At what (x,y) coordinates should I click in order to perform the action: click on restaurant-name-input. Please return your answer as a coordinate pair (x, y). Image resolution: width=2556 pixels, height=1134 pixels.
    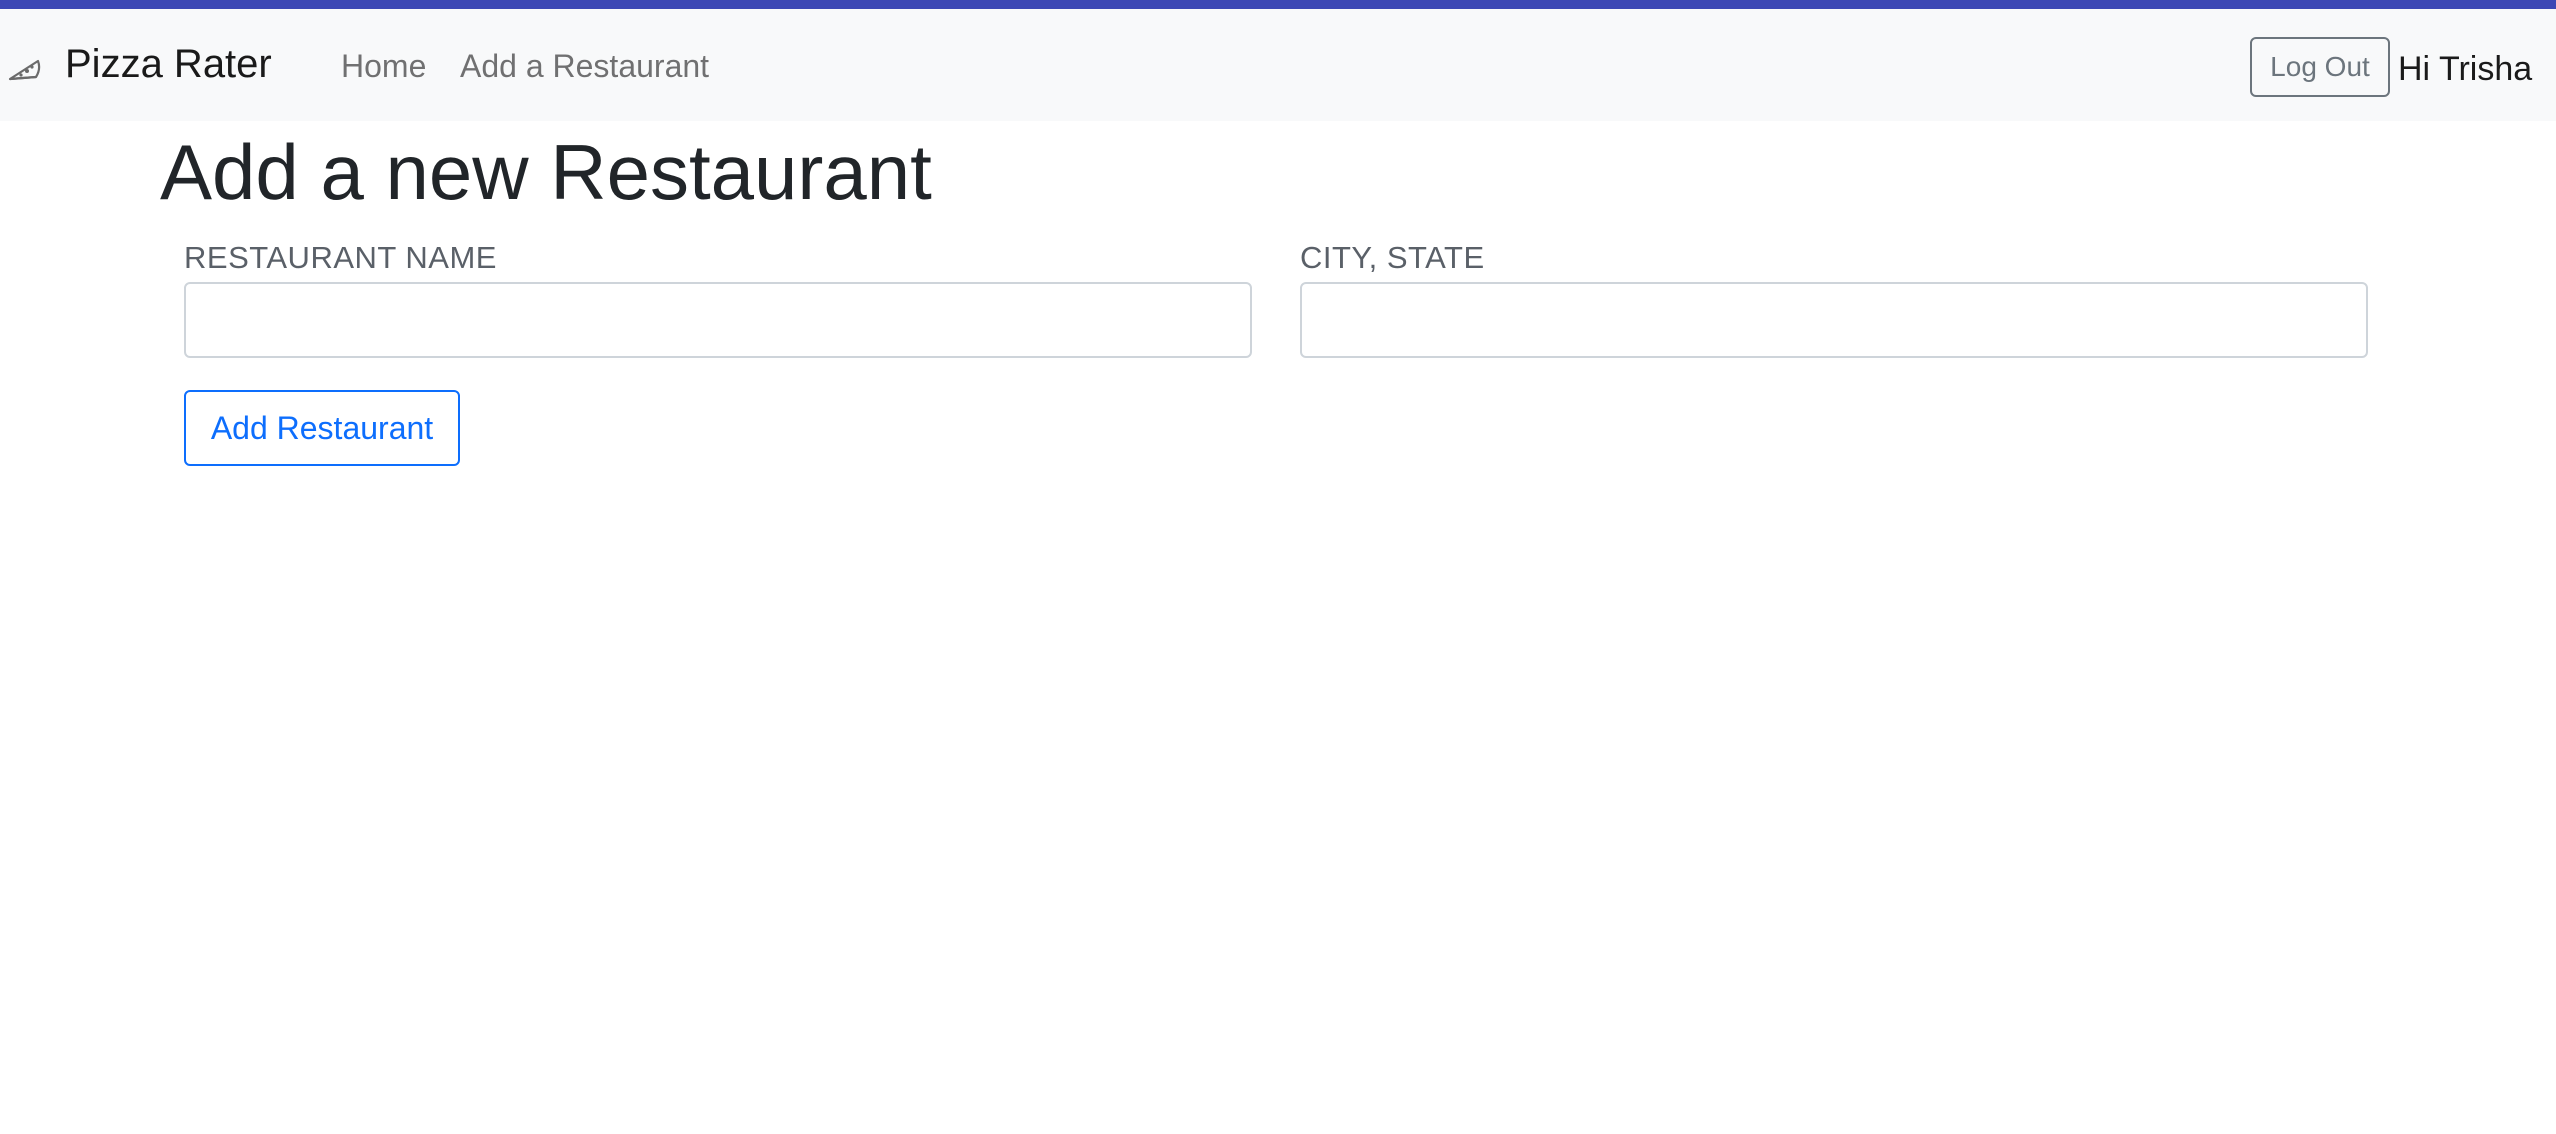
    Looking at the image, I should click on (718, 320).